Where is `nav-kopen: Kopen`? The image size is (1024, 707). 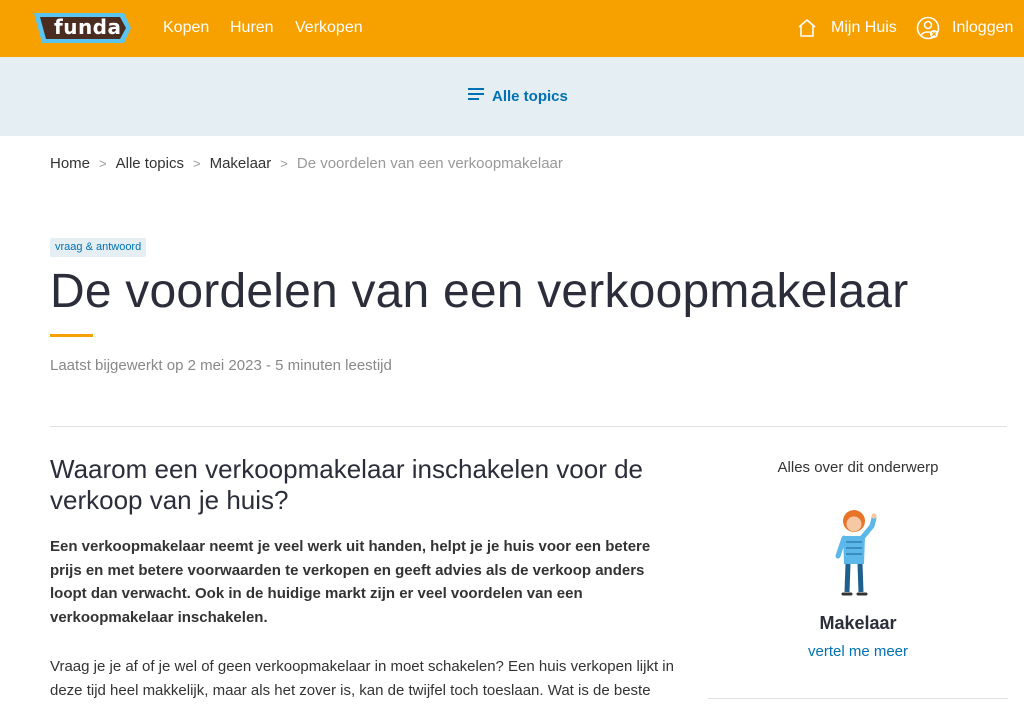
nav-kopen: Kopen is located at coordinates (186, 28).